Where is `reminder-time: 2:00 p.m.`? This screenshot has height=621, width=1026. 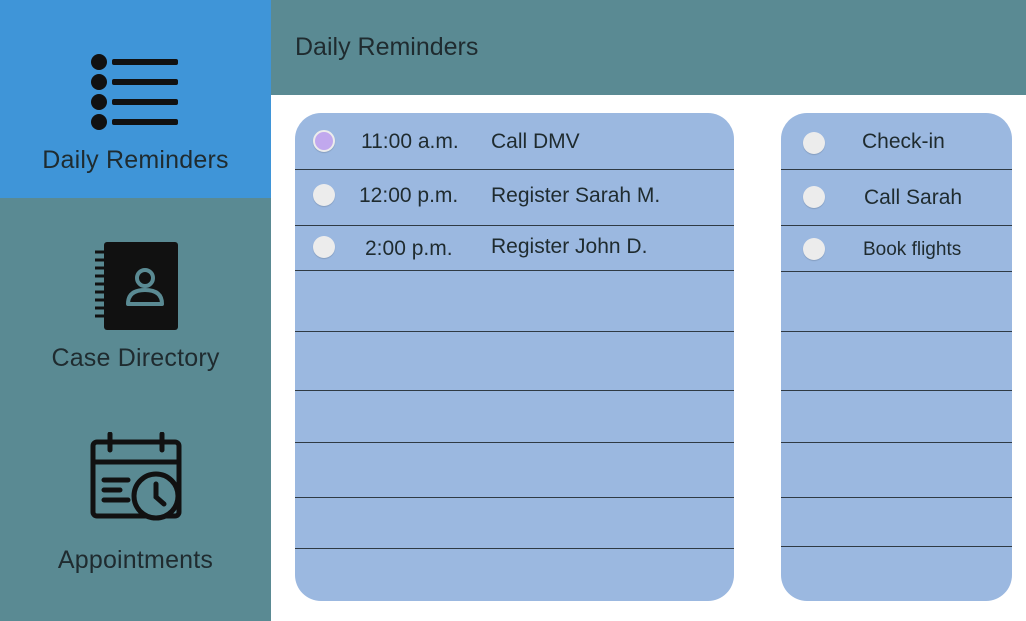
reminder-time: 2:00 p.m. is located at coordinates (409, 248).